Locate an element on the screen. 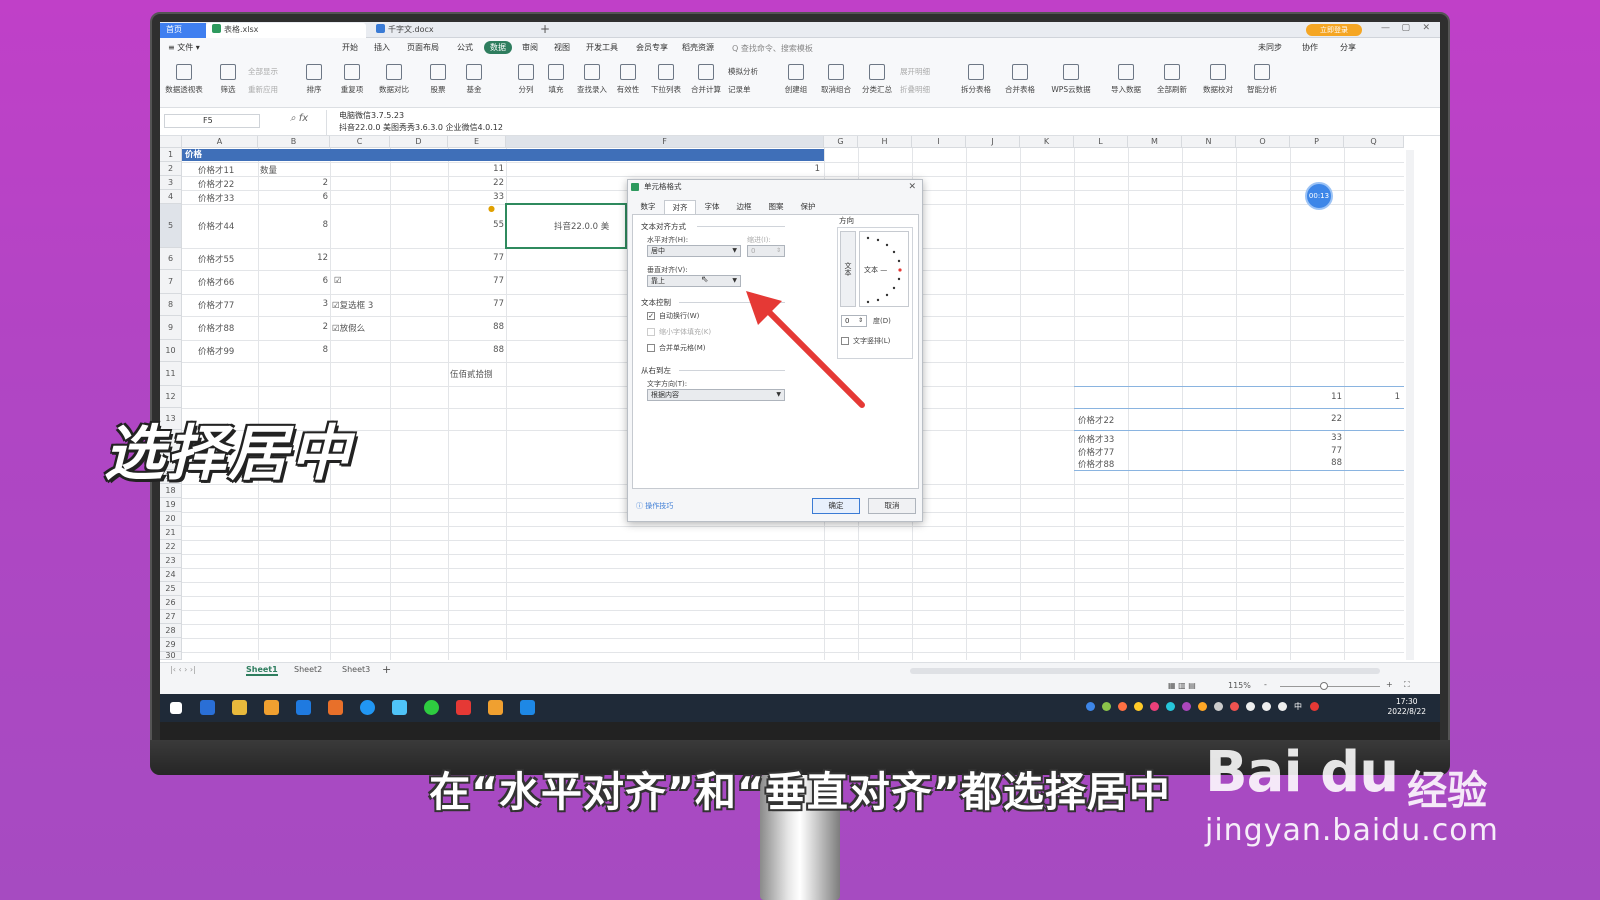 This screenshot has width=1600, height=900. horizontal-align-select: 居中 ▼ is located at coordinates (694, 251).